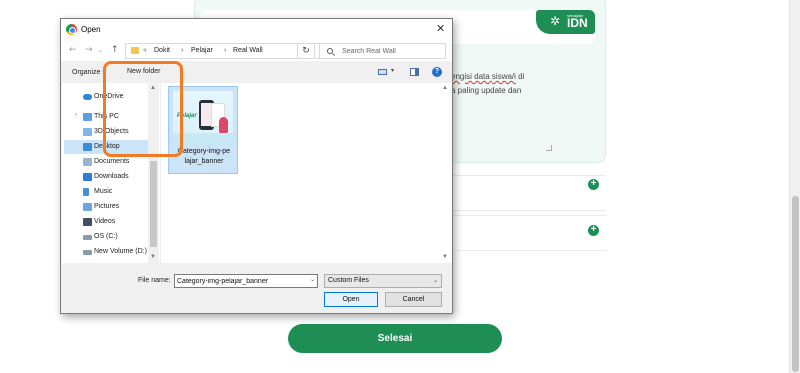  Describe the element at coordinates (115, 50) in the screenshot. I see `up-arrow-icon: ↑` at that location.